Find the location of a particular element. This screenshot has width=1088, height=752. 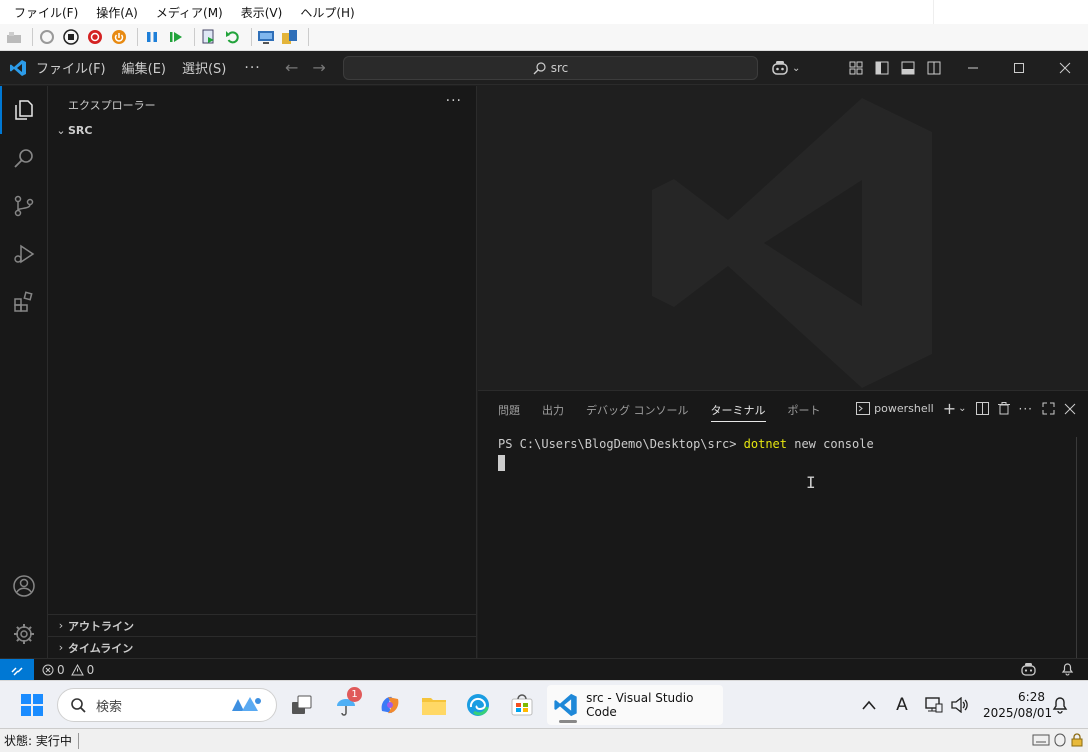

activity-bar is located at coordinates (24, 372).